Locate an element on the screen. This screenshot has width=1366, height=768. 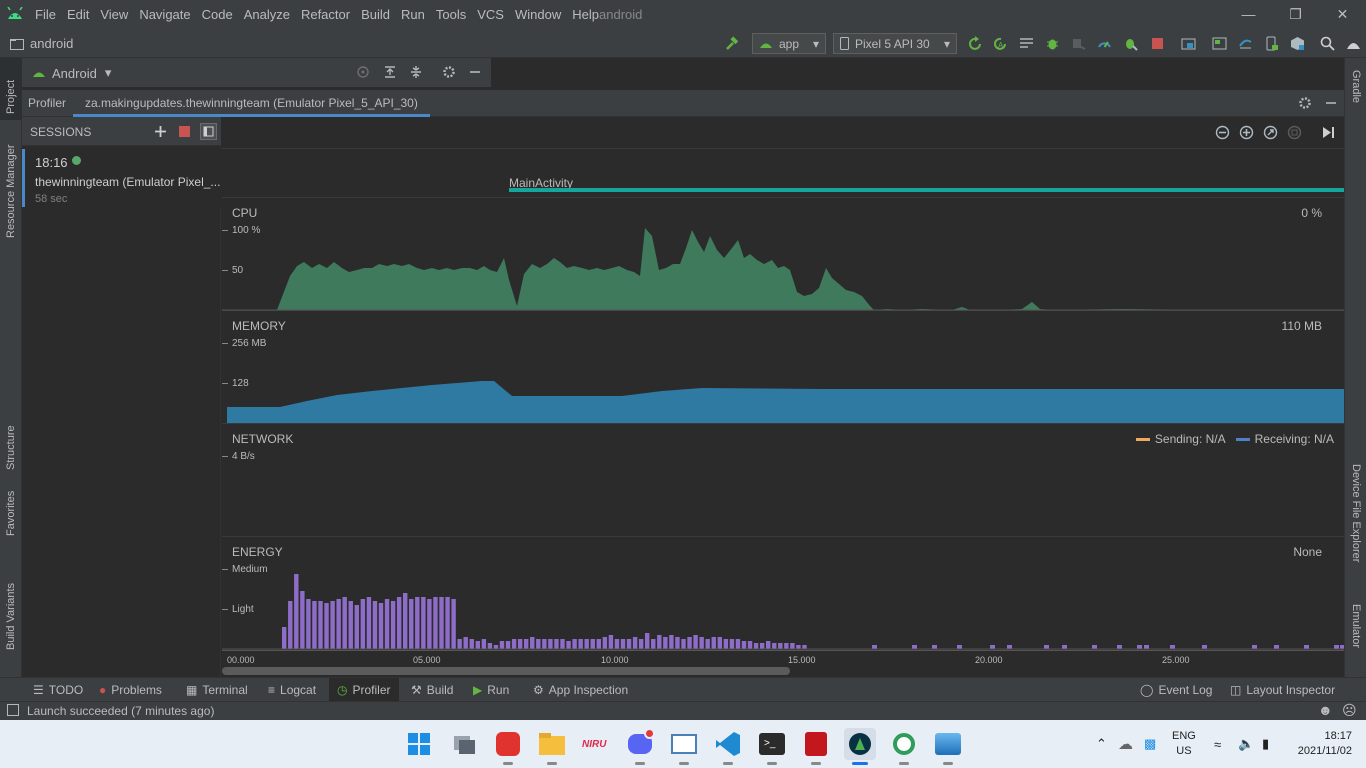
tool-window-build-variants: Build Variants is located at coordinates (11, 616).